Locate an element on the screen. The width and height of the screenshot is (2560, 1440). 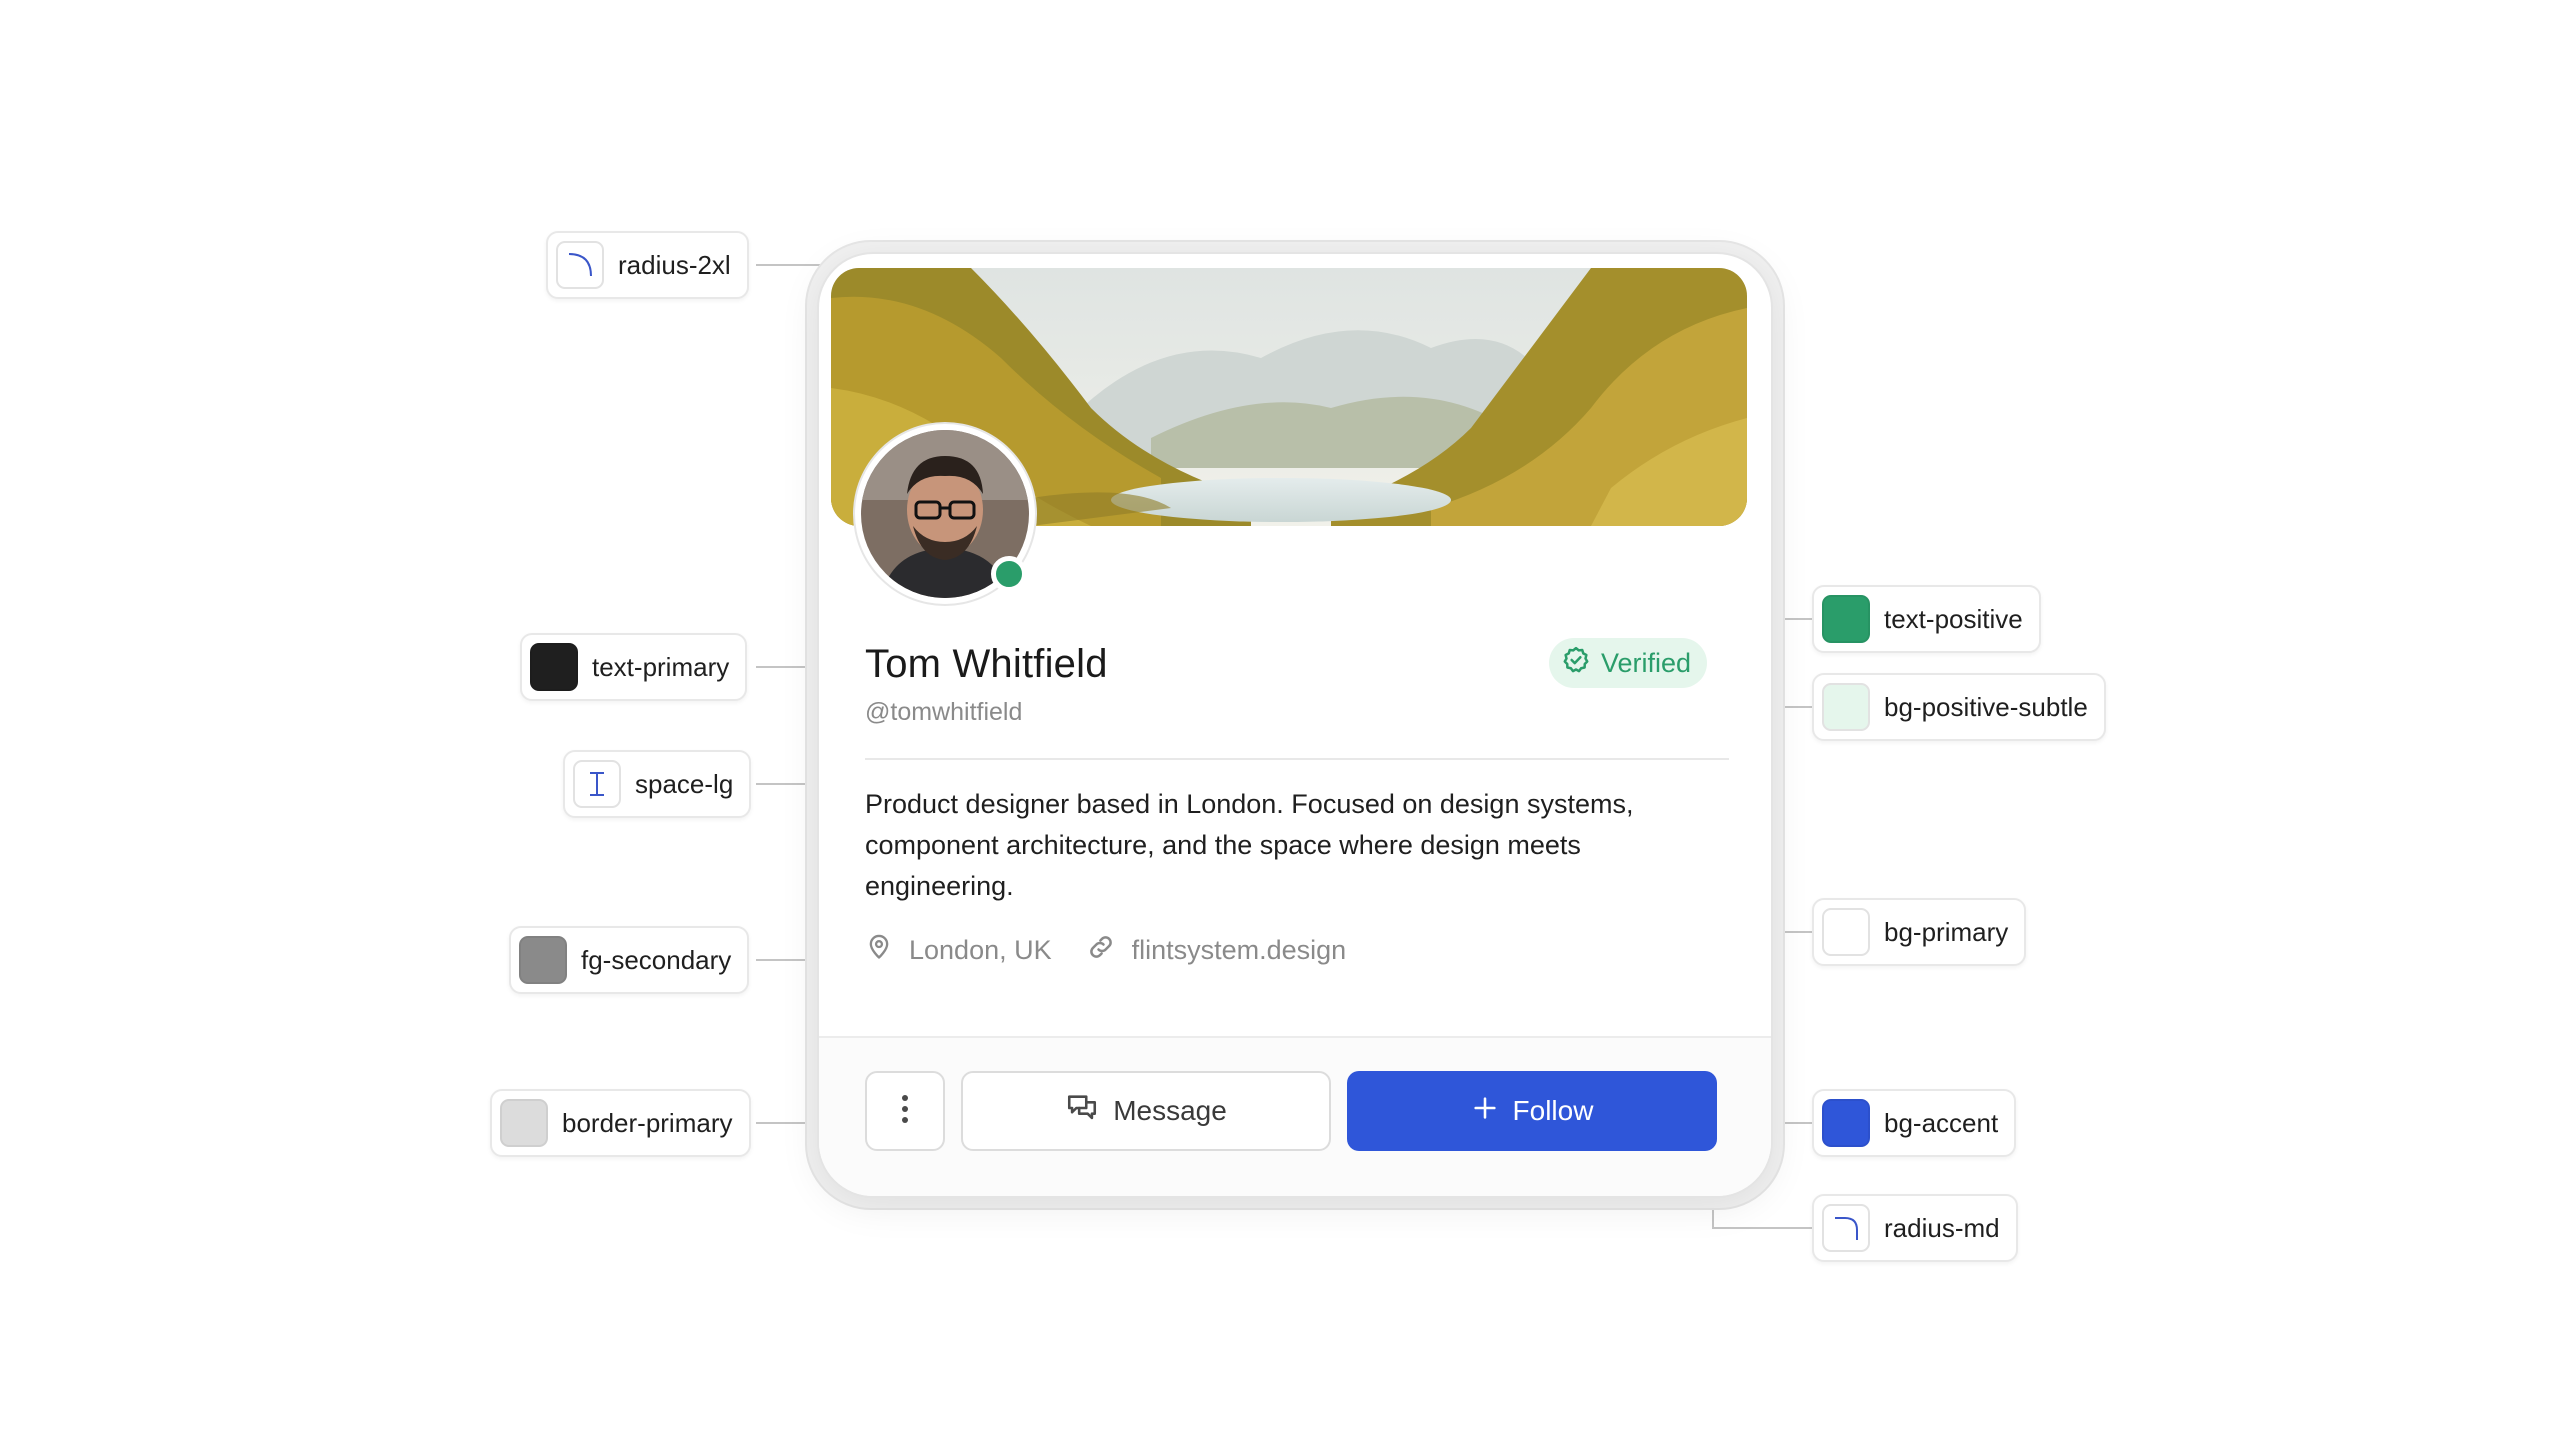
token-chip-text-positive: text-positive is located at coordinates (1926, 619).